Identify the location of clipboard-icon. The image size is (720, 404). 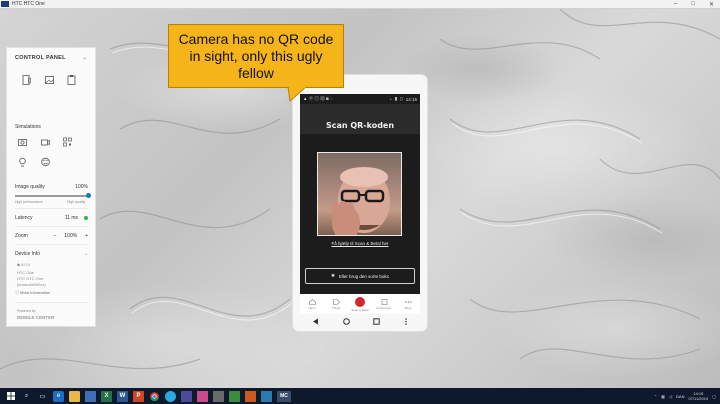
(71, 80).